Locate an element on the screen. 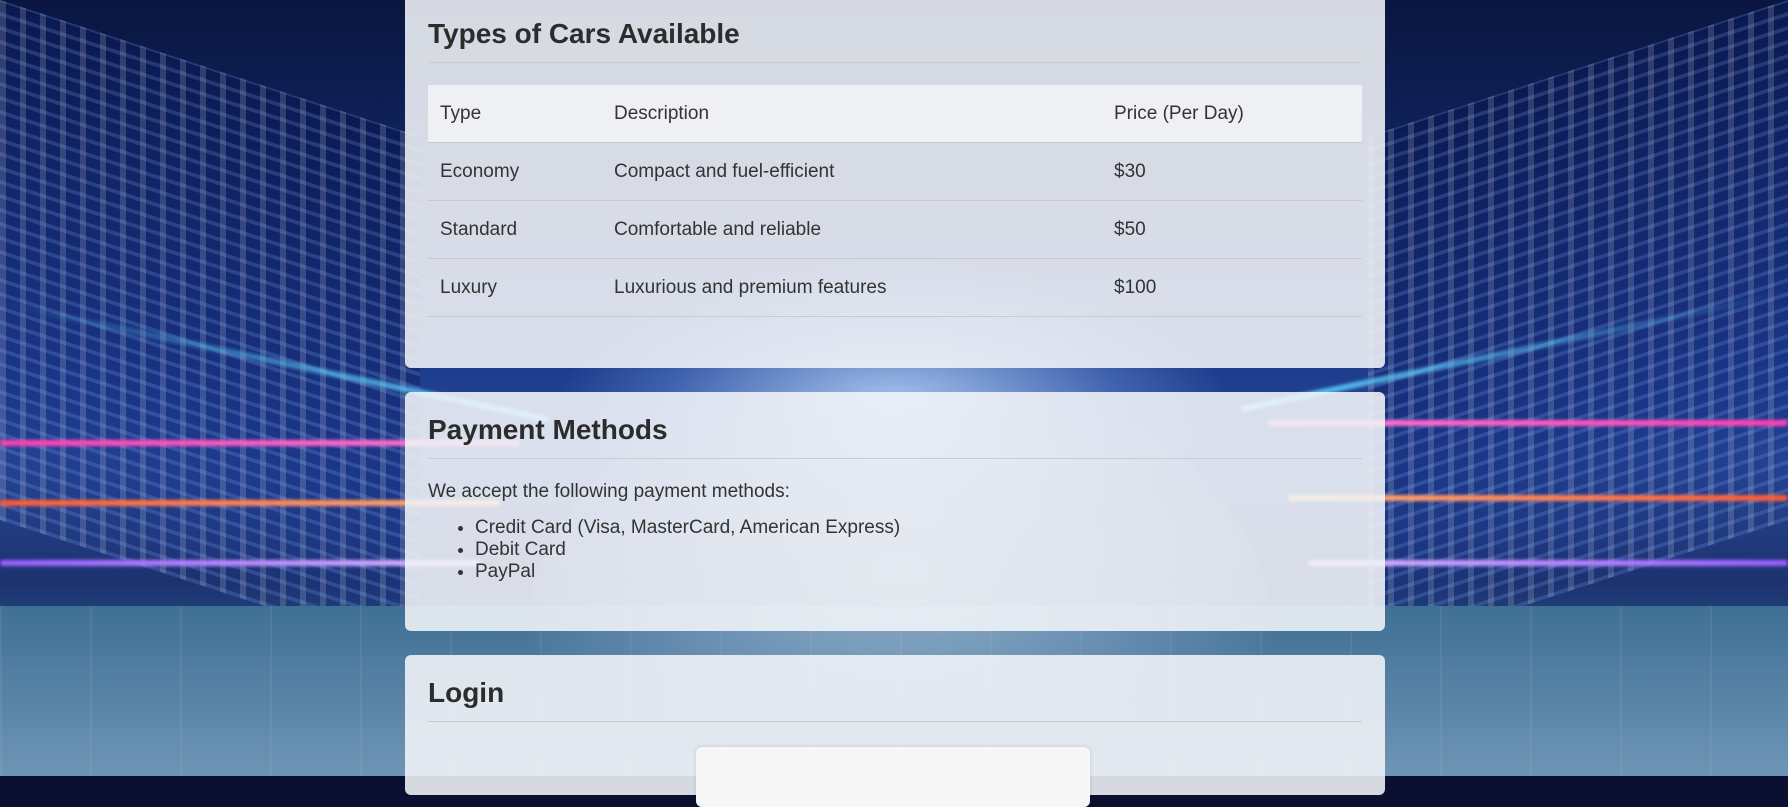 The width and height of the screenshot is (1788, 807). login-section: Login is located at coordinates (895, 731).